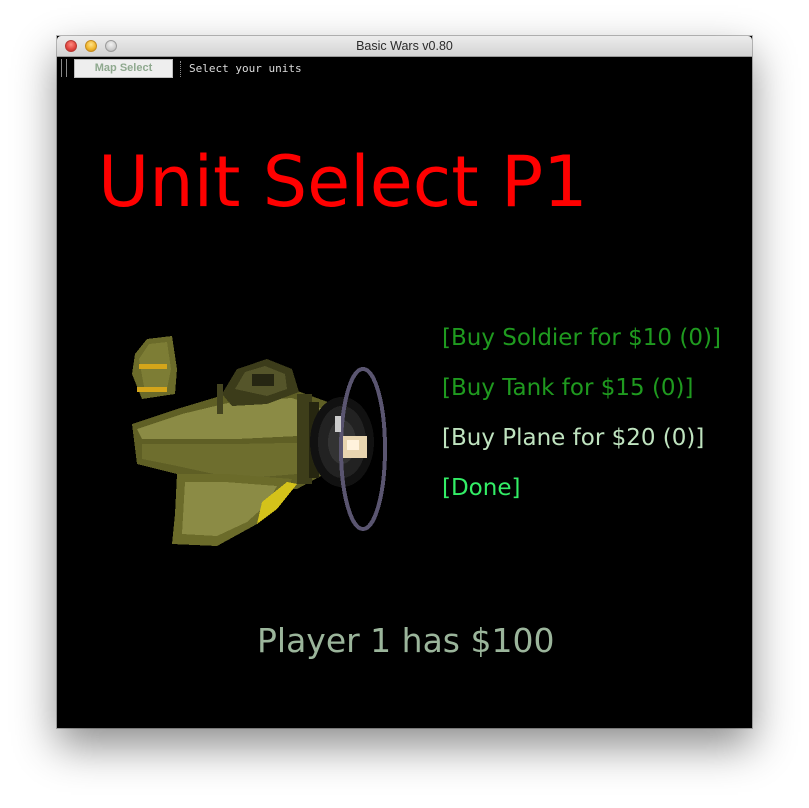  I want to click on title-bar: Basic Wars v0.80, so click(404, 46).